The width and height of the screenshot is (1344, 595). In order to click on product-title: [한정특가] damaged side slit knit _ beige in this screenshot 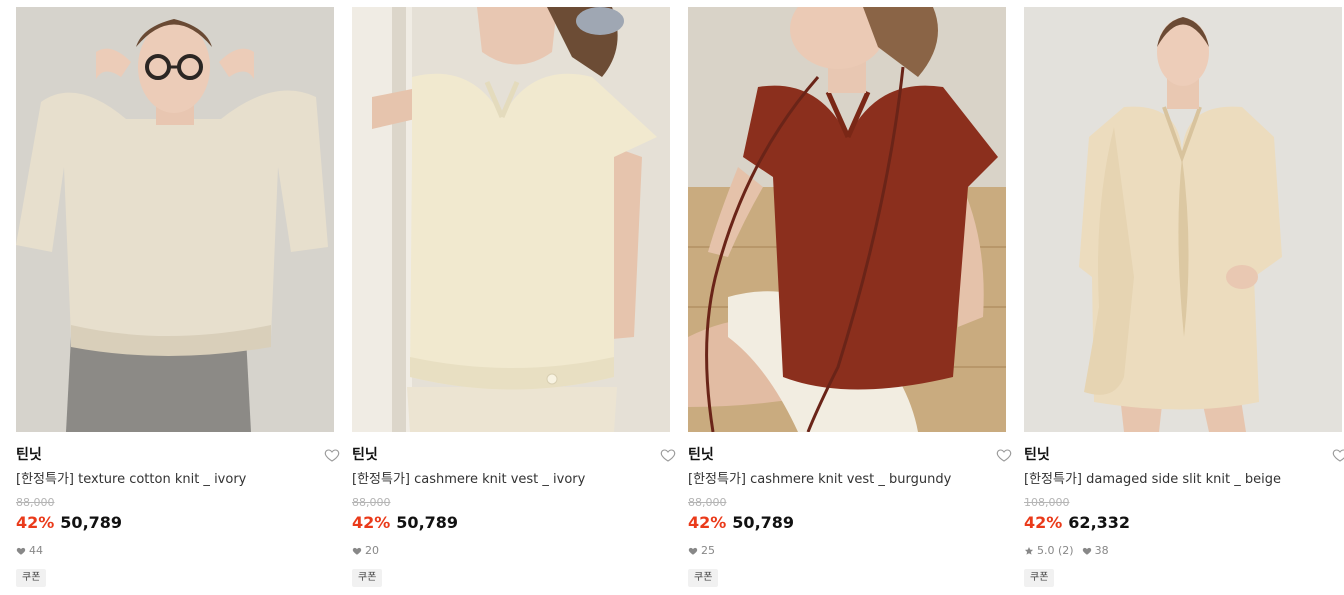, I will do `click(1174, 479)`.